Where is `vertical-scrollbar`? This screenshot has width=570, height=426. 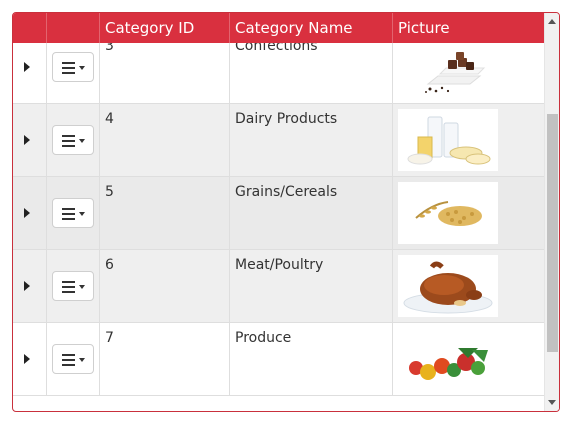
vertical-scrollbar is located at coordinates (551, 212).